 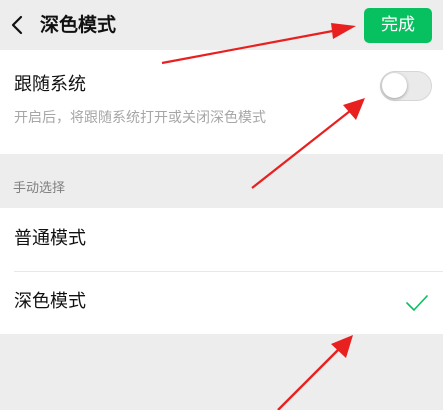 I want to click on follow-system-description: 开启后，将跟随系统打开或关闭深色模式, so click(x=140, y=118).